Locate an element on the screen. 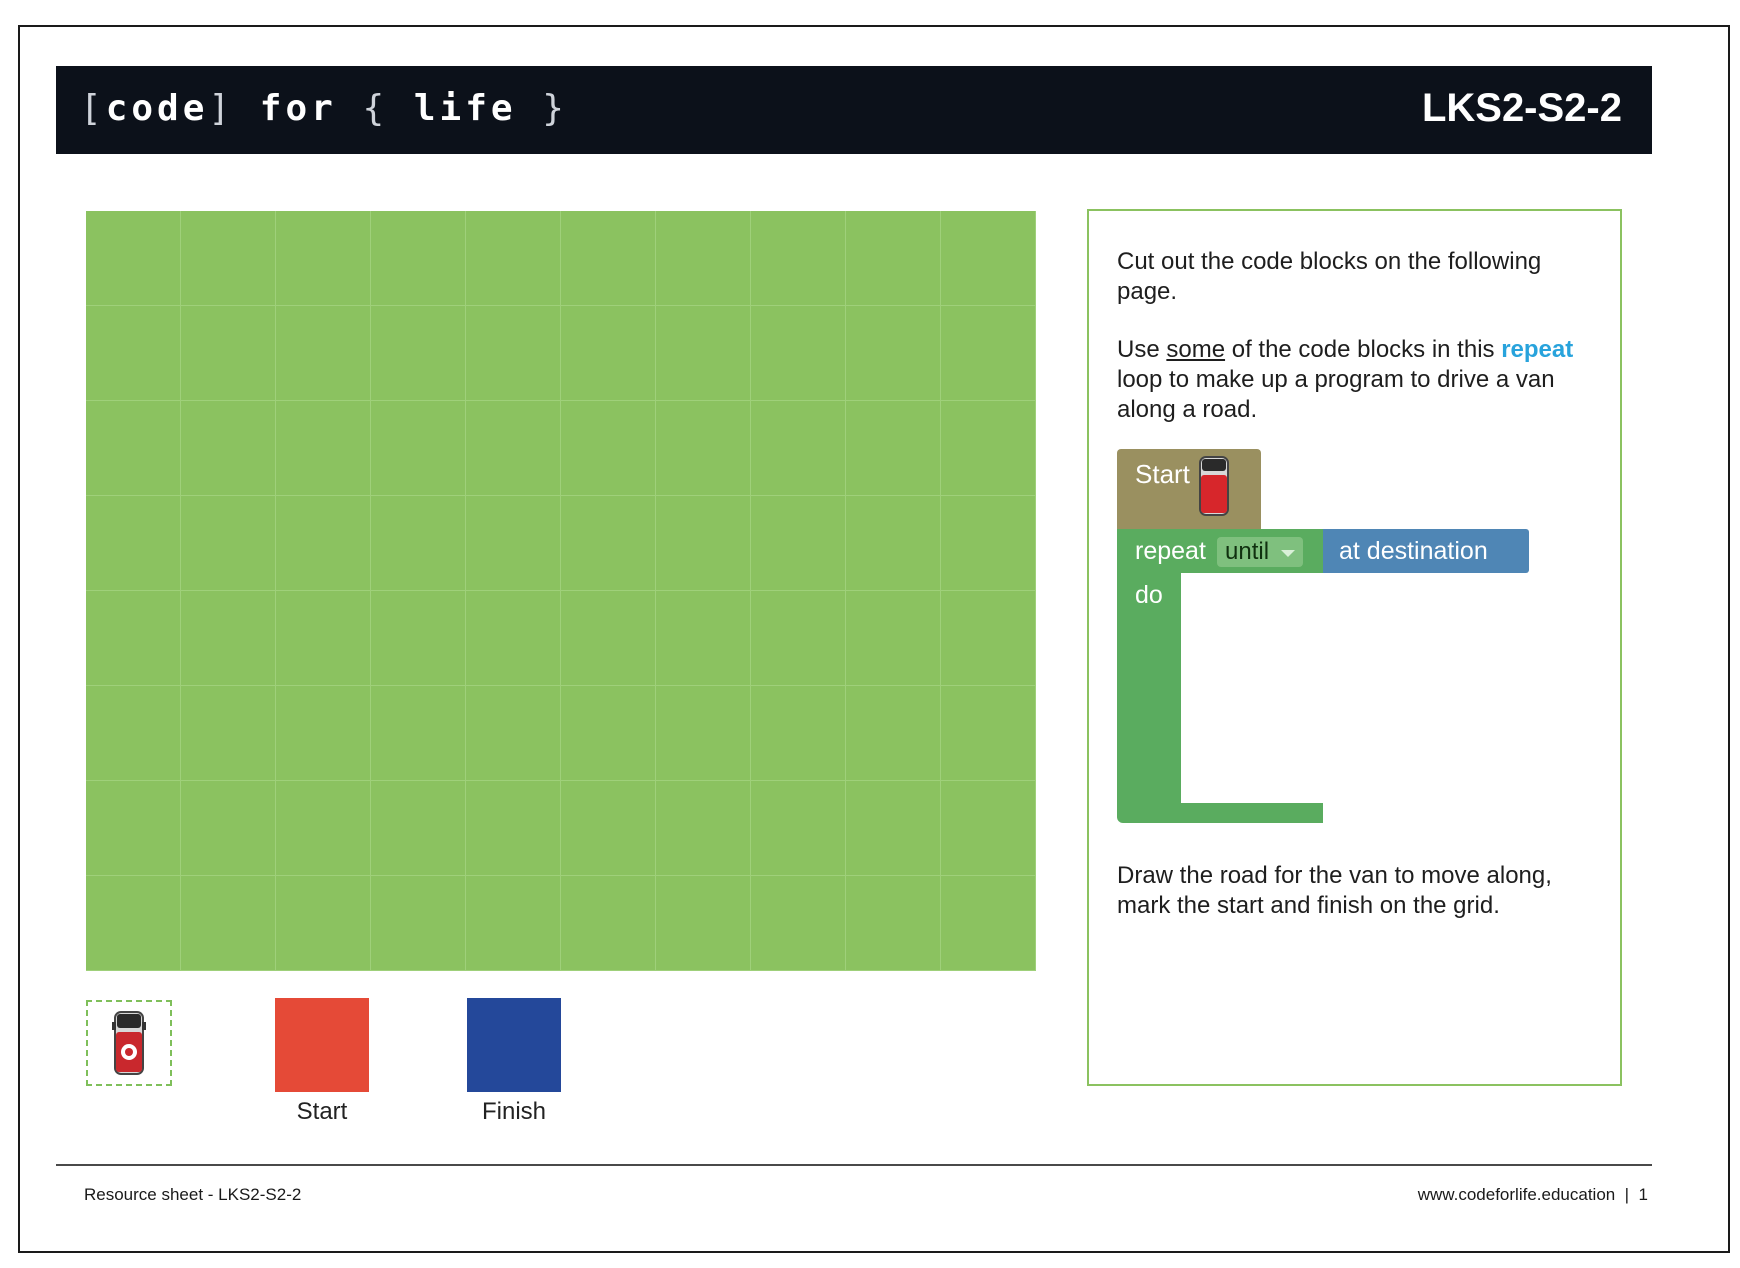 The image size is (1740, 1268). until-option: until is located at coordinates (1247, 551).